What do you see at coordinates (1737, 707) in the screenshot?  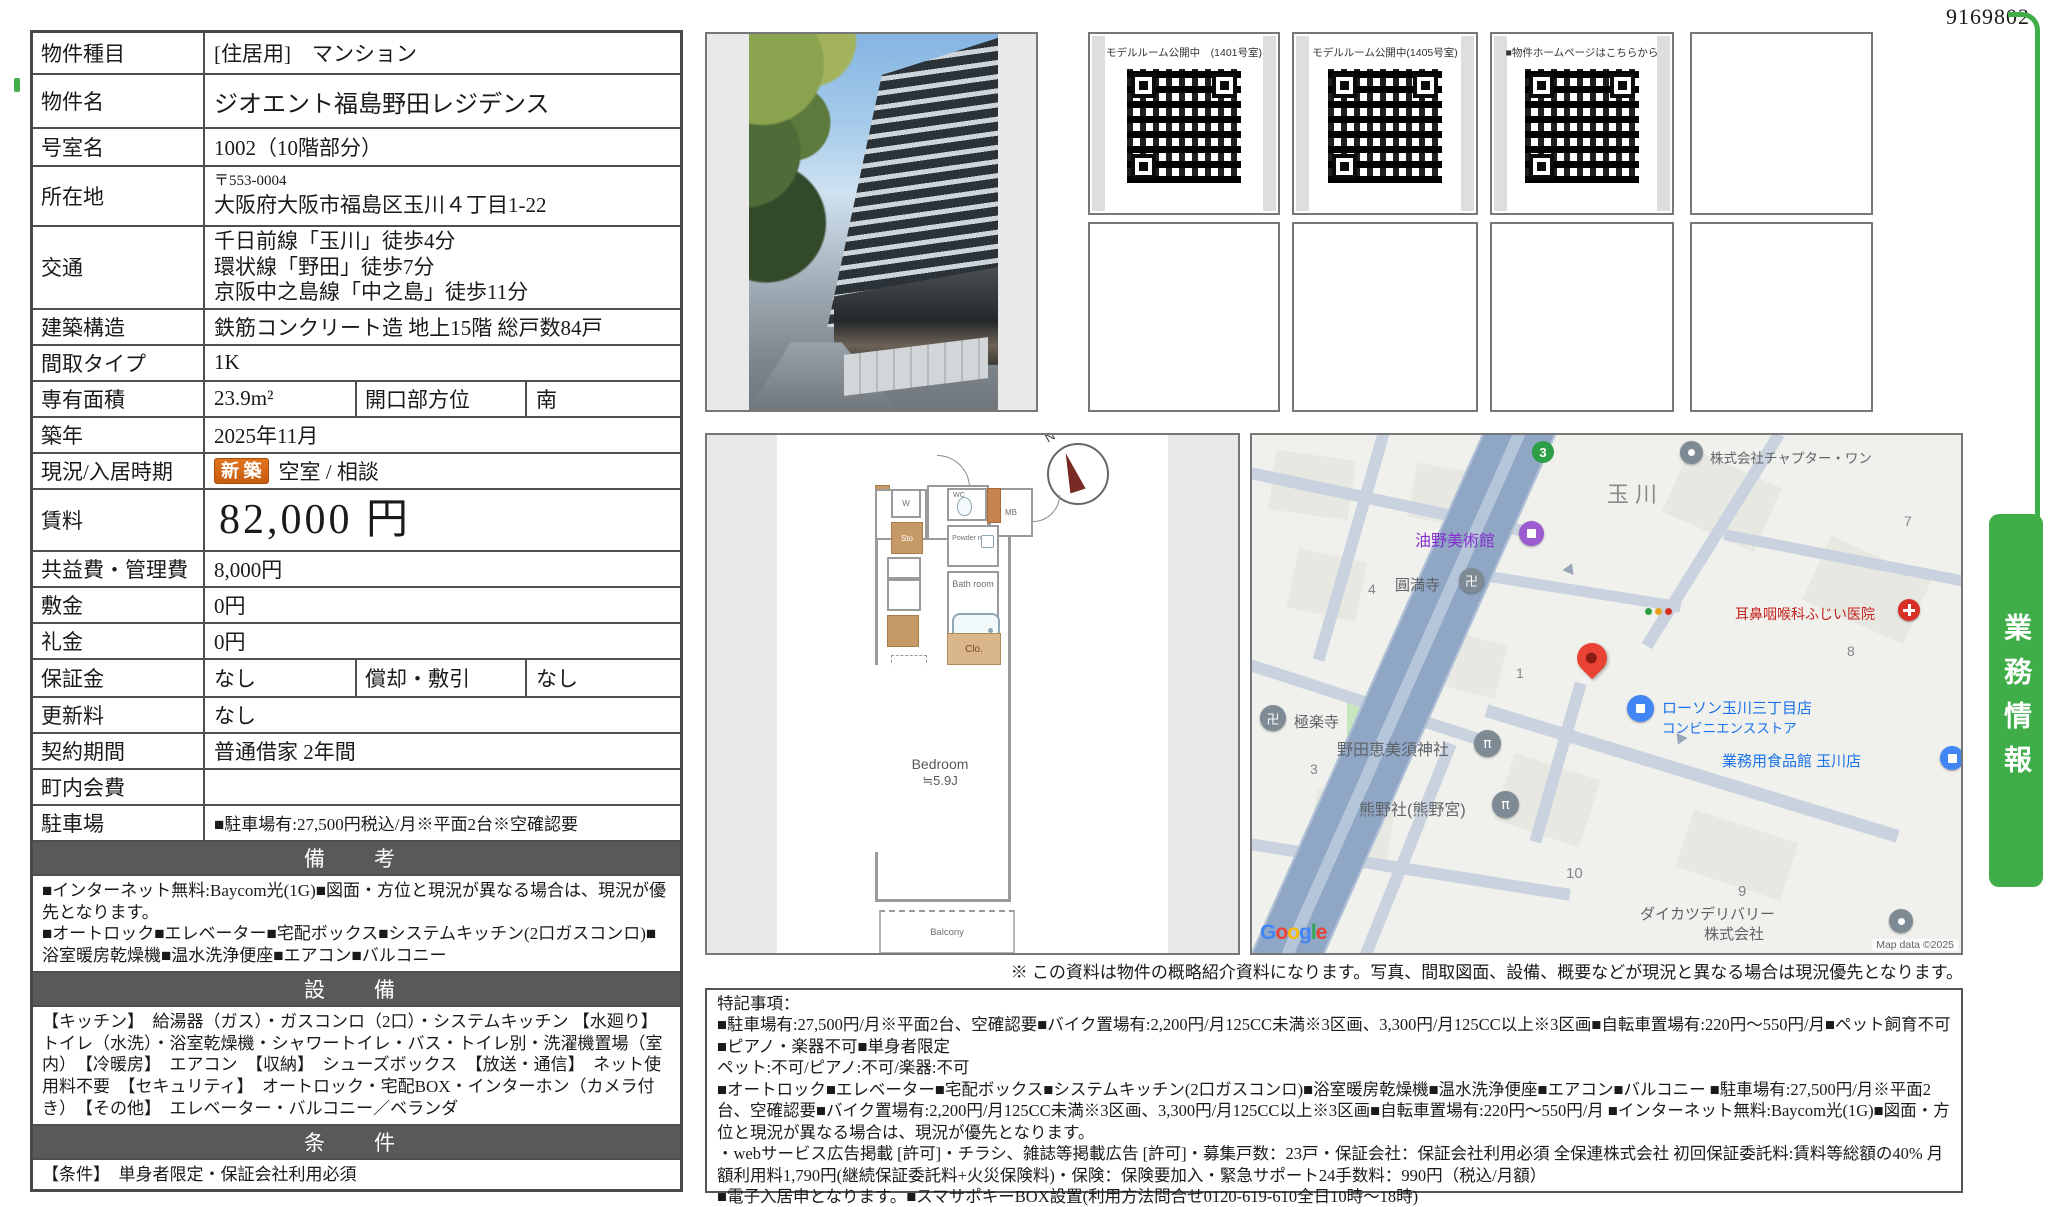 I see `map-label-lawson: ローソン玉川三丁目店` at bounding box center [1737, 707].